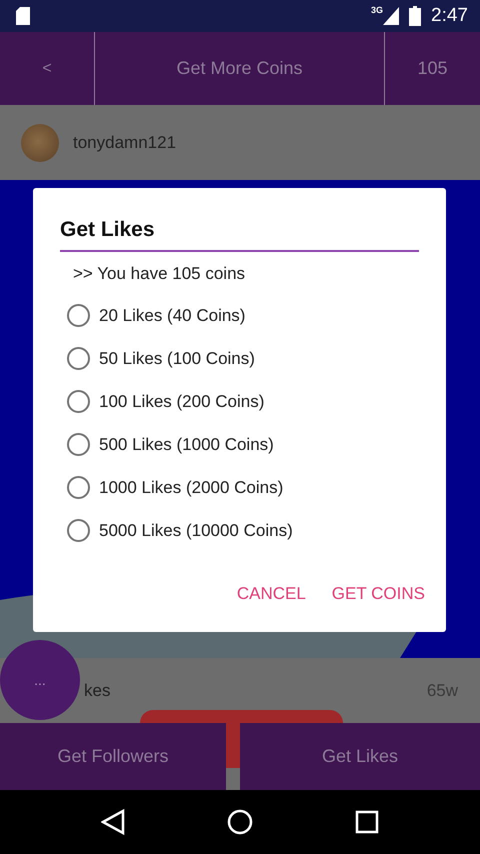 This screenshot has width=480, height=854. I want to click on coin-balance: >> You have 105 coins, so click(159, 274).